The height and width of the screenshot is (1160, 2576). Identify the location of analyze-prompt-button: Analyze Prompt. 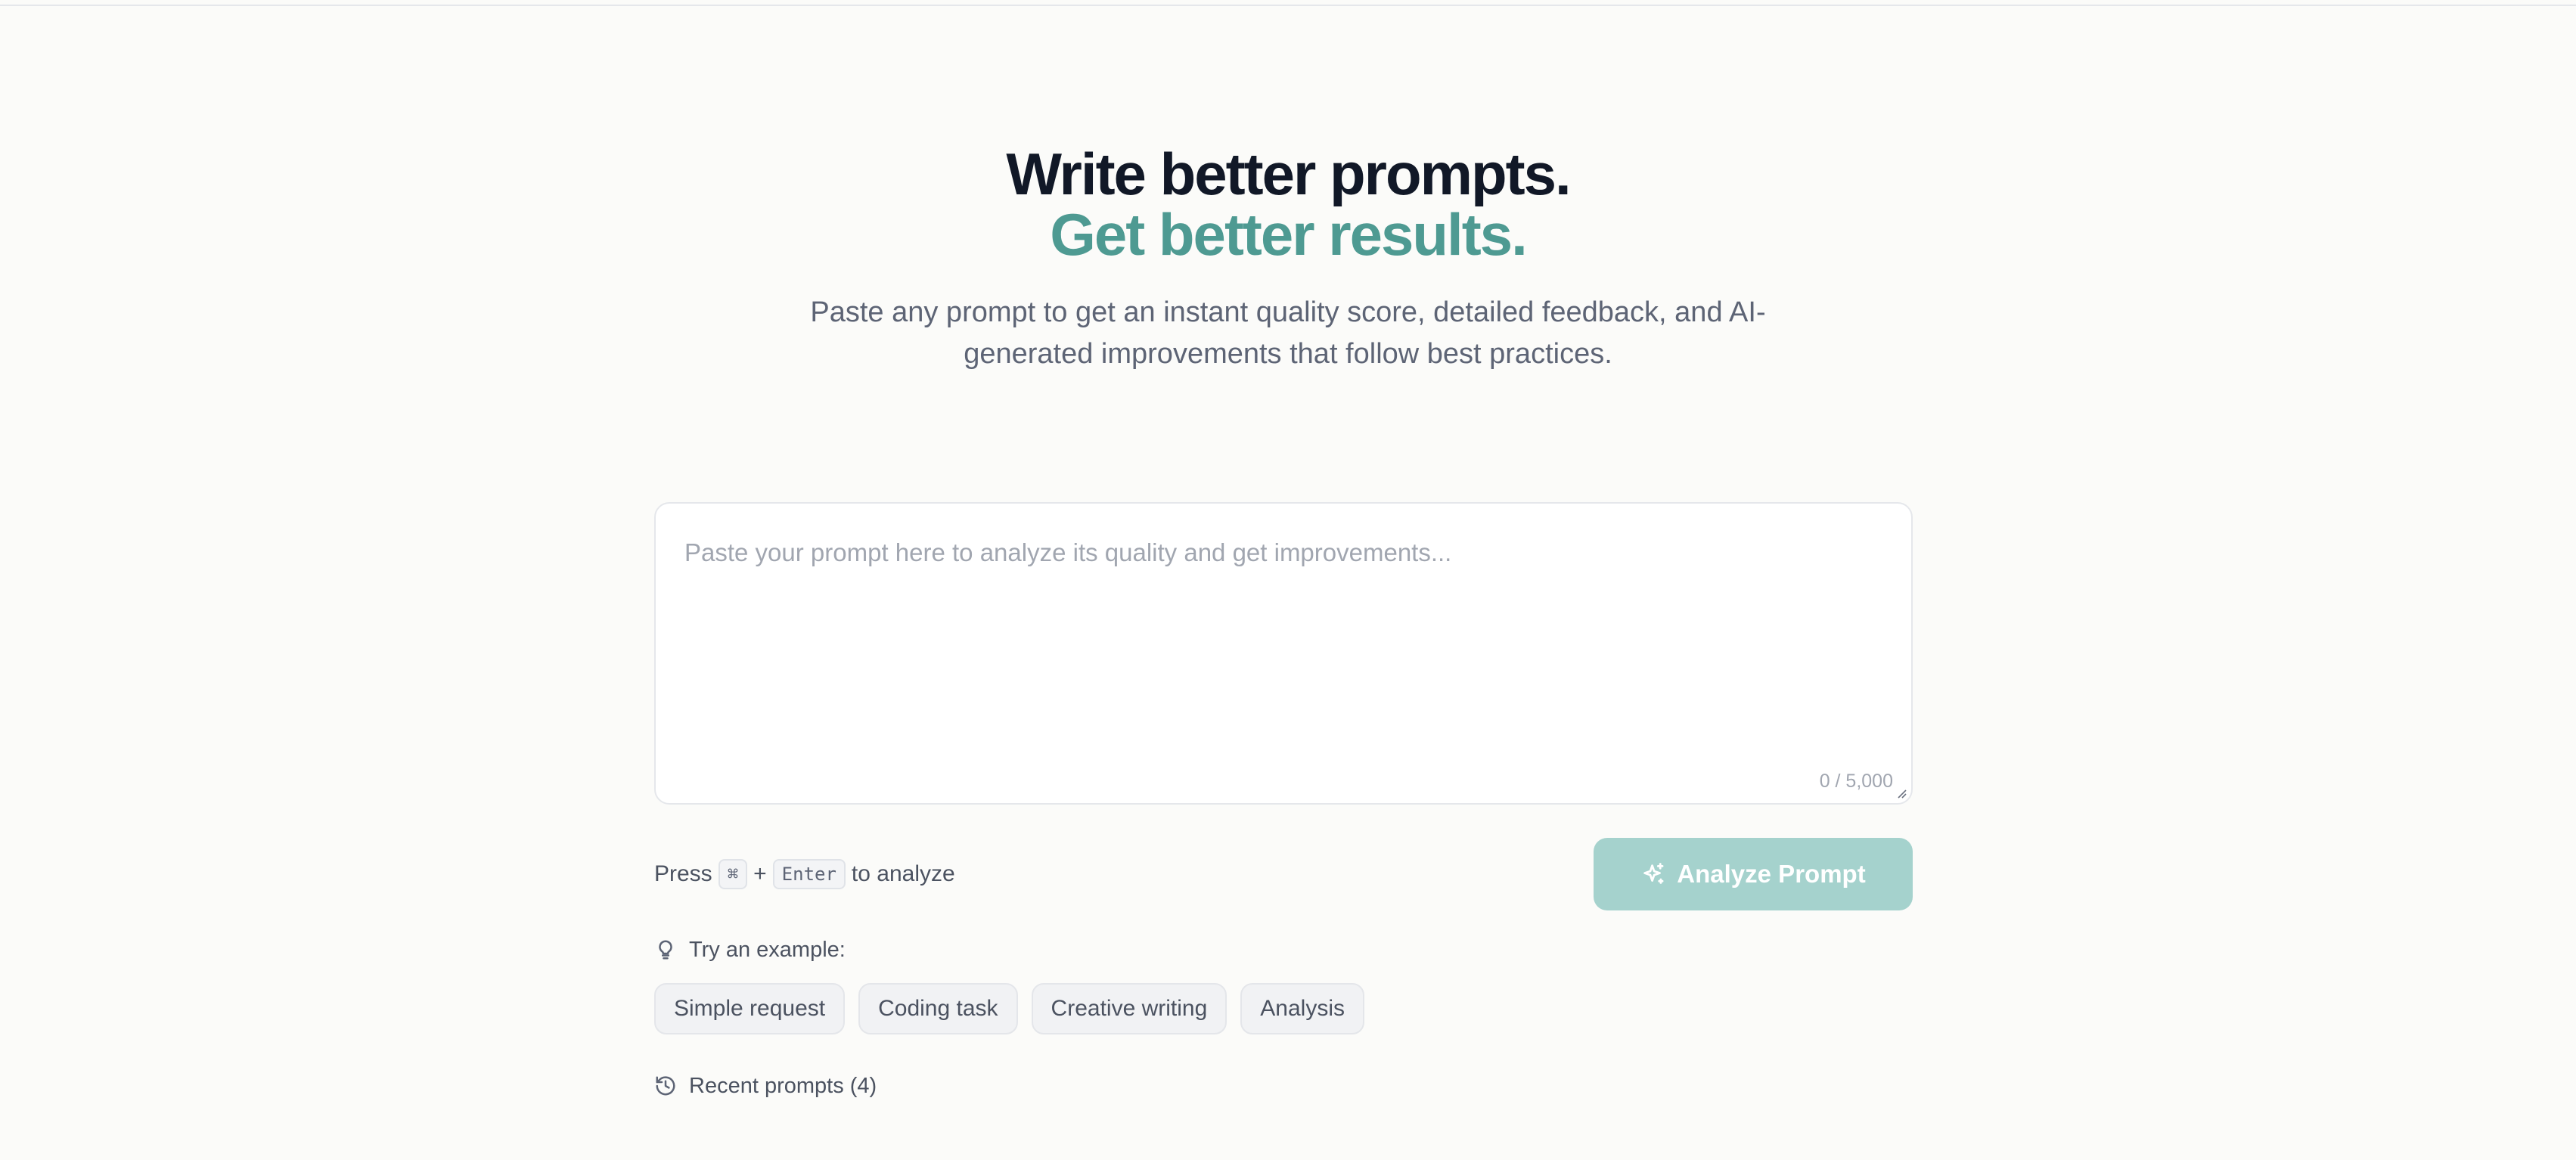
(1753, 874).